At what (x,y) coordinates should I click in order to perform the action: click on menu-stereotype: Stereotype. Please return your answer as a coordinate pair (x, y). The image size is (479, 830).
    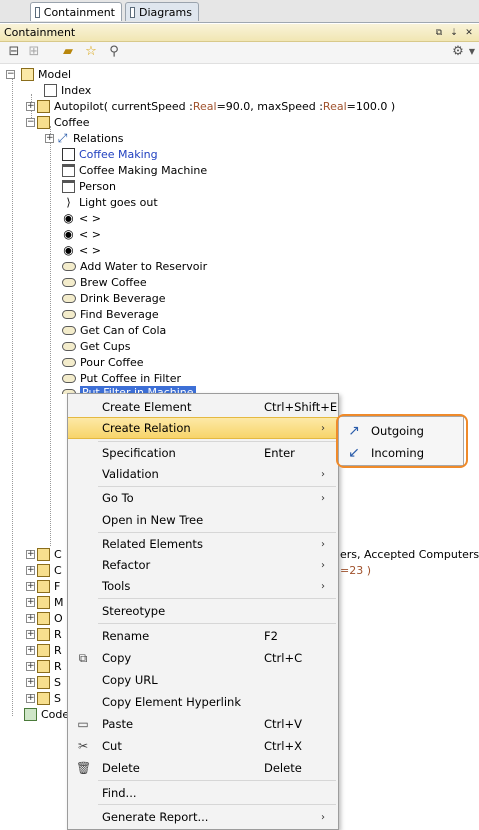
    Looking at the image, I should click on (203, 611).